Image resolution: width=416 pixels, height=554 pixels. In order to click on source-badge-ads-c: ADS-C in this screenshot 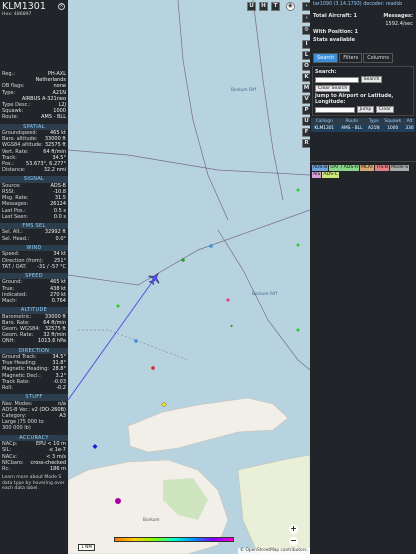, I will do `click(330, 175)`.